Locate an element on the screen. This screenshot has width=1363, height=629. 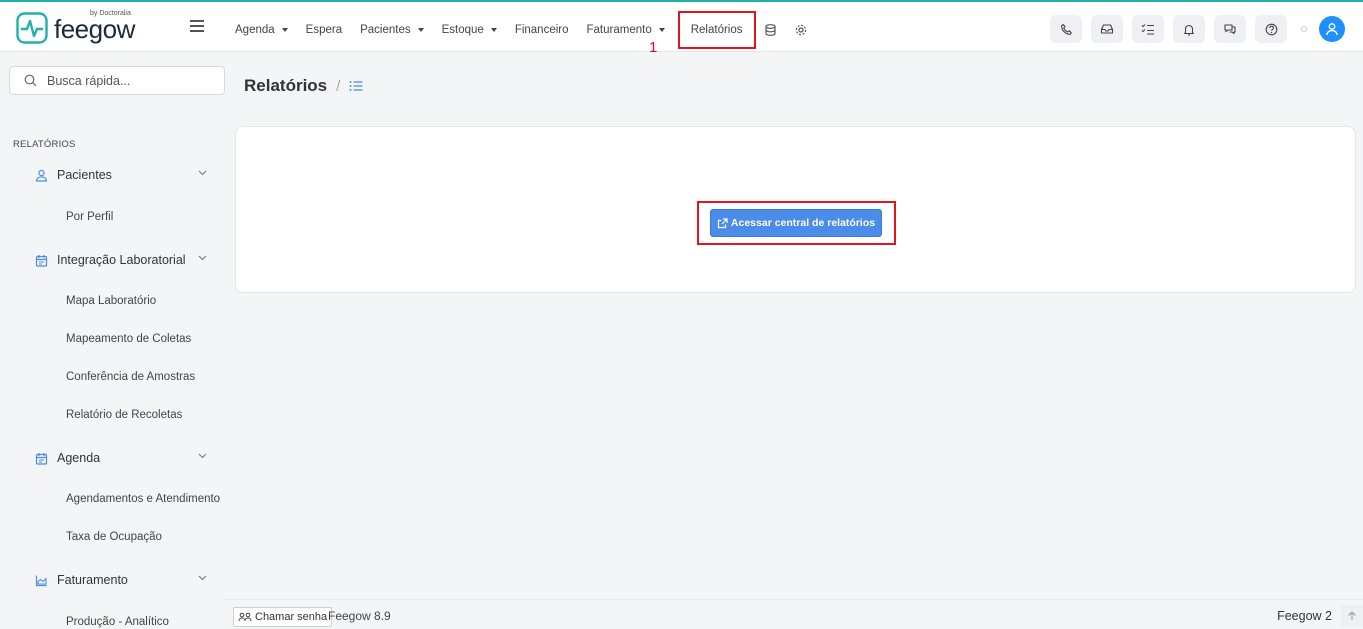
app-version: Feegow 8.9 is located at coordinates (359, 616).